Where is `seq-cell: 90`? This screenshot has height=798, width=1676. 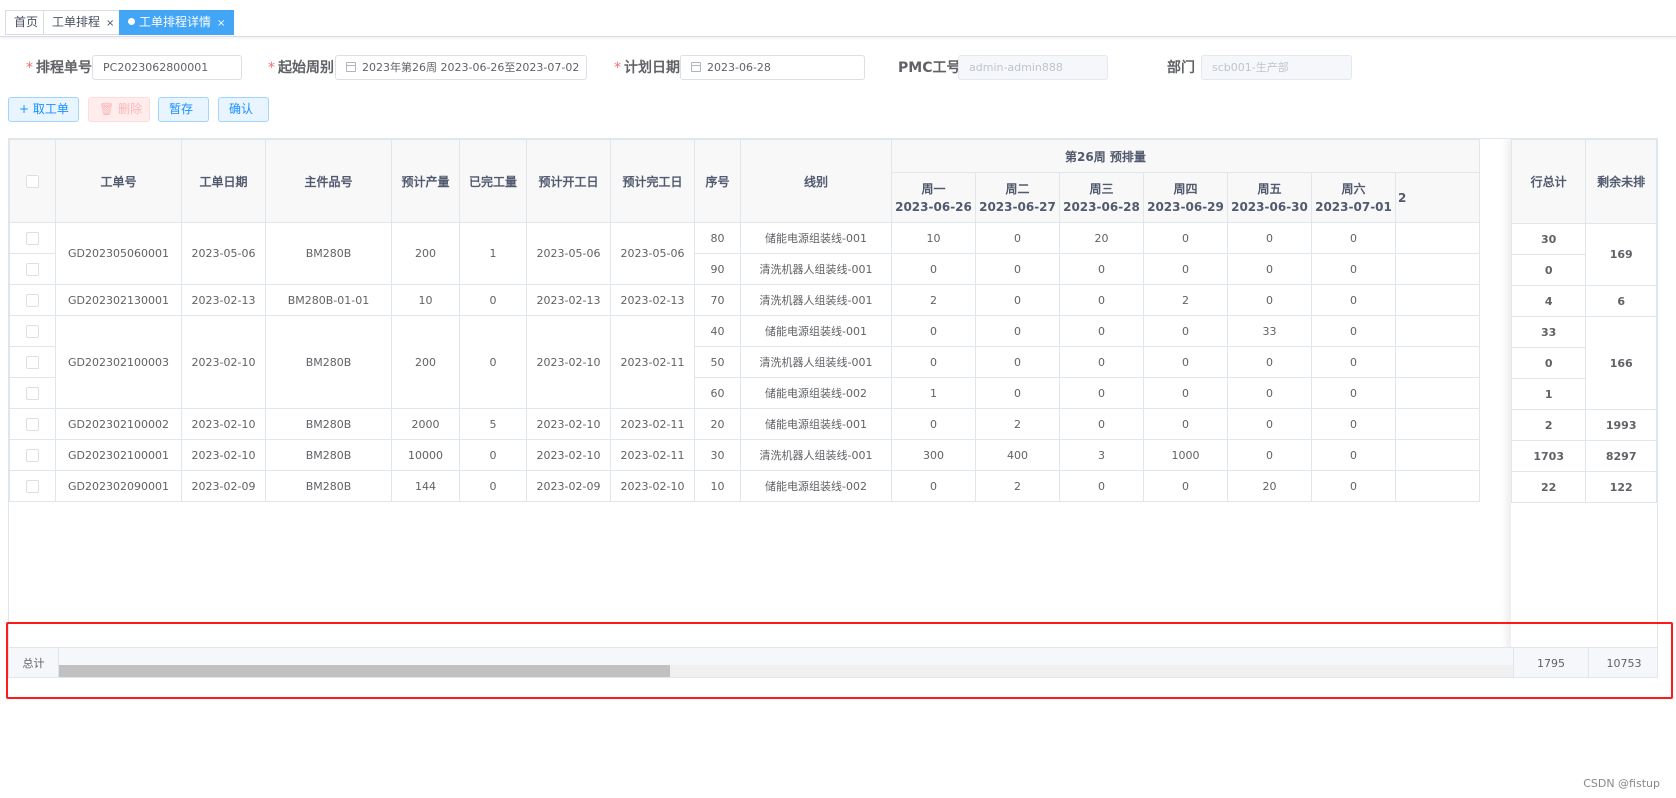
seq-cell: 90 is located at coordinates (717, 269).